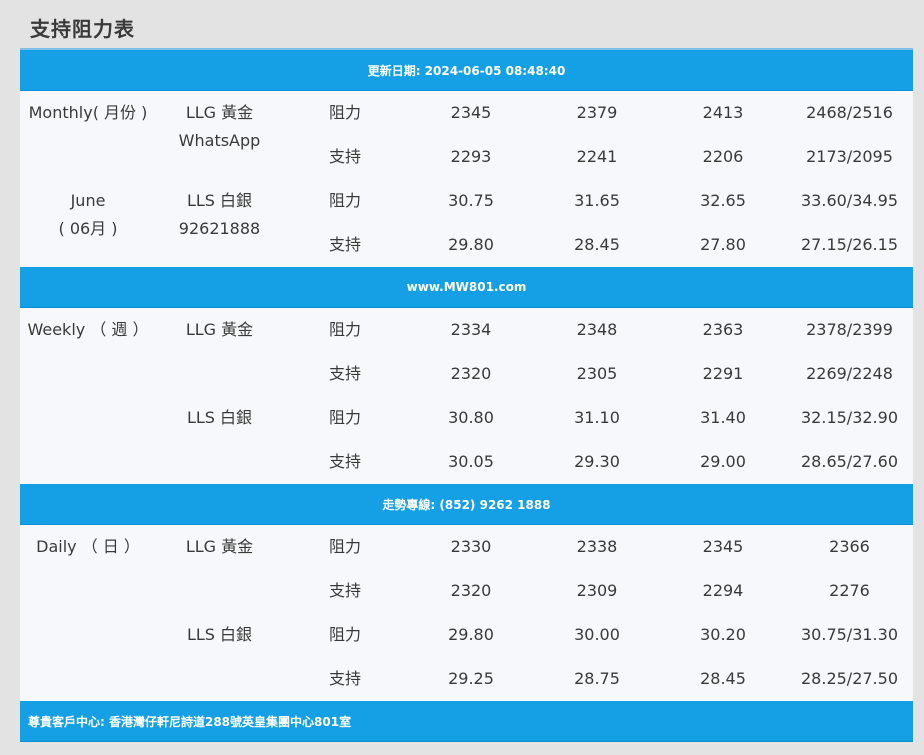 The image size is (924, 755). I want to click on table-row: 阻力 30.80 31.10 31.40 32.15/32.90, so click(466, 418).